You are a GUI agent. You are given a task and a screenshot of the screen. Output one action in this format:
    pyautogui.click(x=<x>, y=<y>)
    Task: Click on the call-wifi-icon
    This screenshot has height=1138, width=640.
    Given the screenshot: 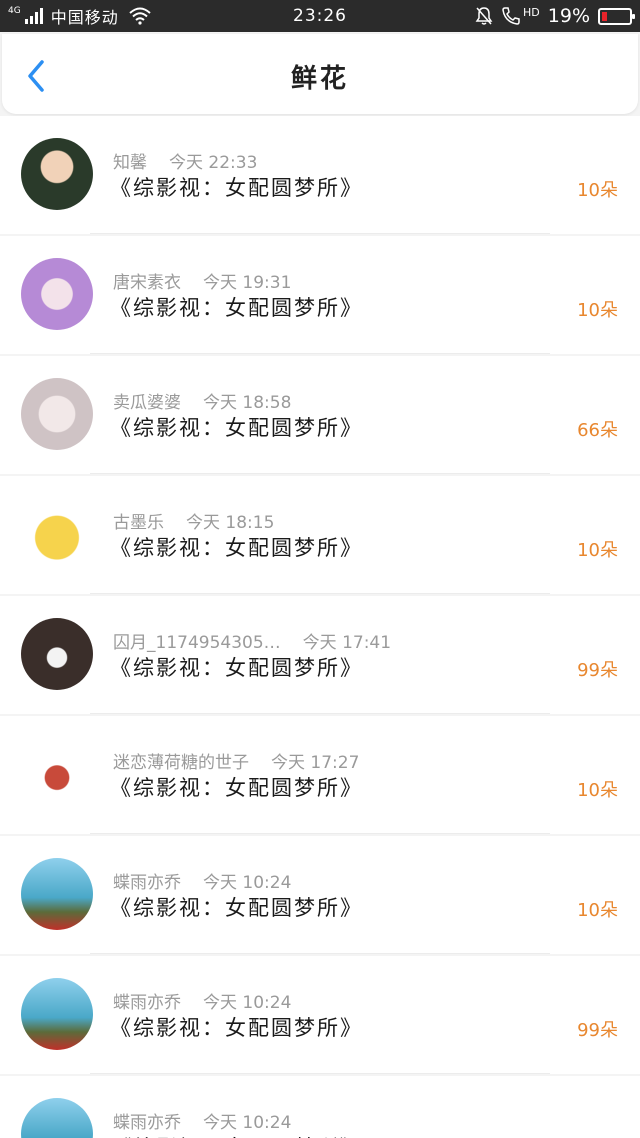 What is the action you would take?
    pyautogui.click(x=511, y=16)
    